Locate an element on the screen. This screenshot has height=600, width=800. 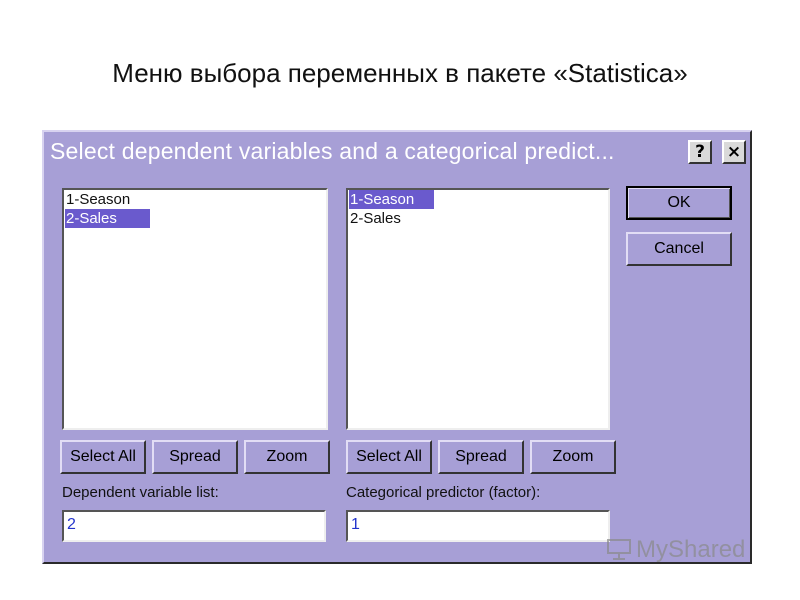
categorical-predictor-label: Categorical predictor (factor): is located at coordinates (443, 492).